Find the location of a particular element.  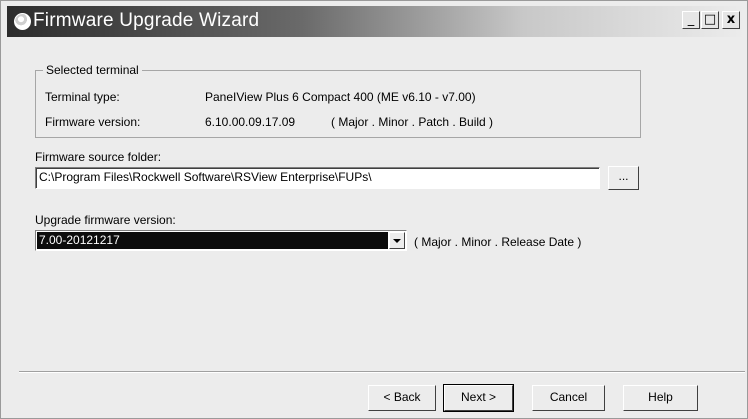

chevron-down-icon is located at coordinates (397, 240).